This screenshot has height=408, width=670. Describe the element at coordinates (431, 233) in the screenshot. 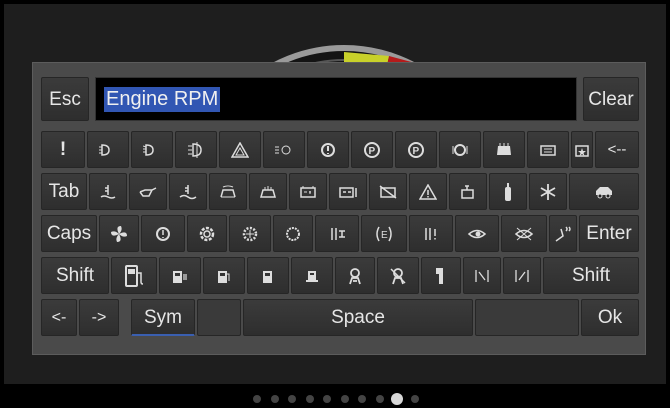

I see `fuse-alt-icon` at that location.